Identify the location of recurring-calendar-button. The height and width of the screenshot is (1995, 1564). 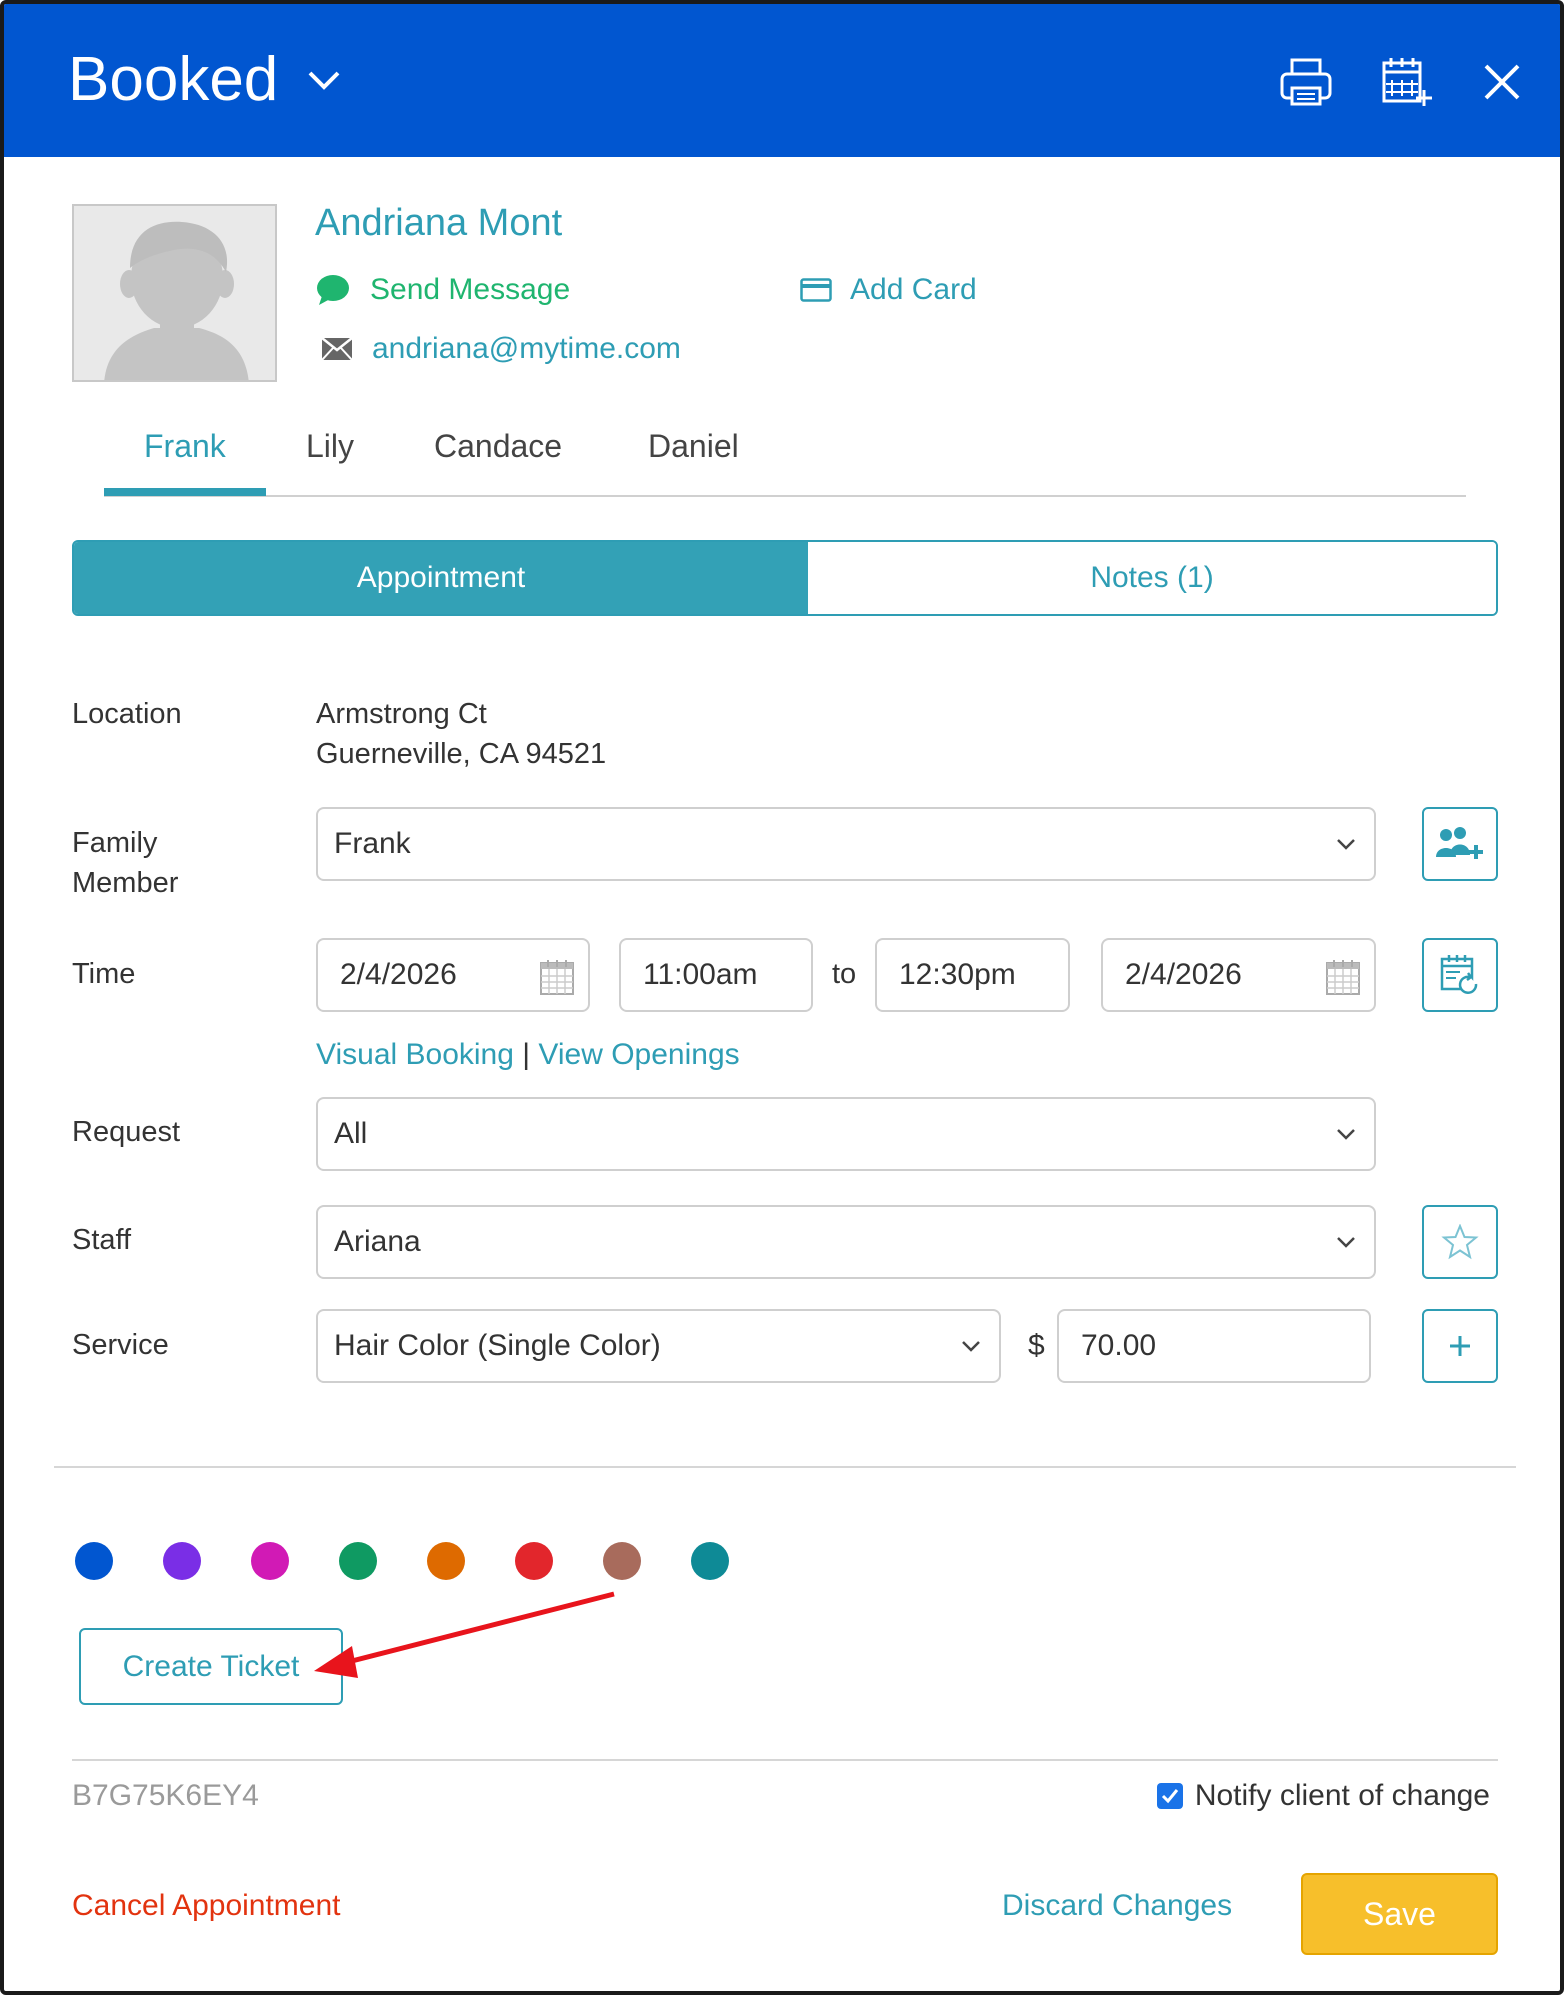
(1460, 975).